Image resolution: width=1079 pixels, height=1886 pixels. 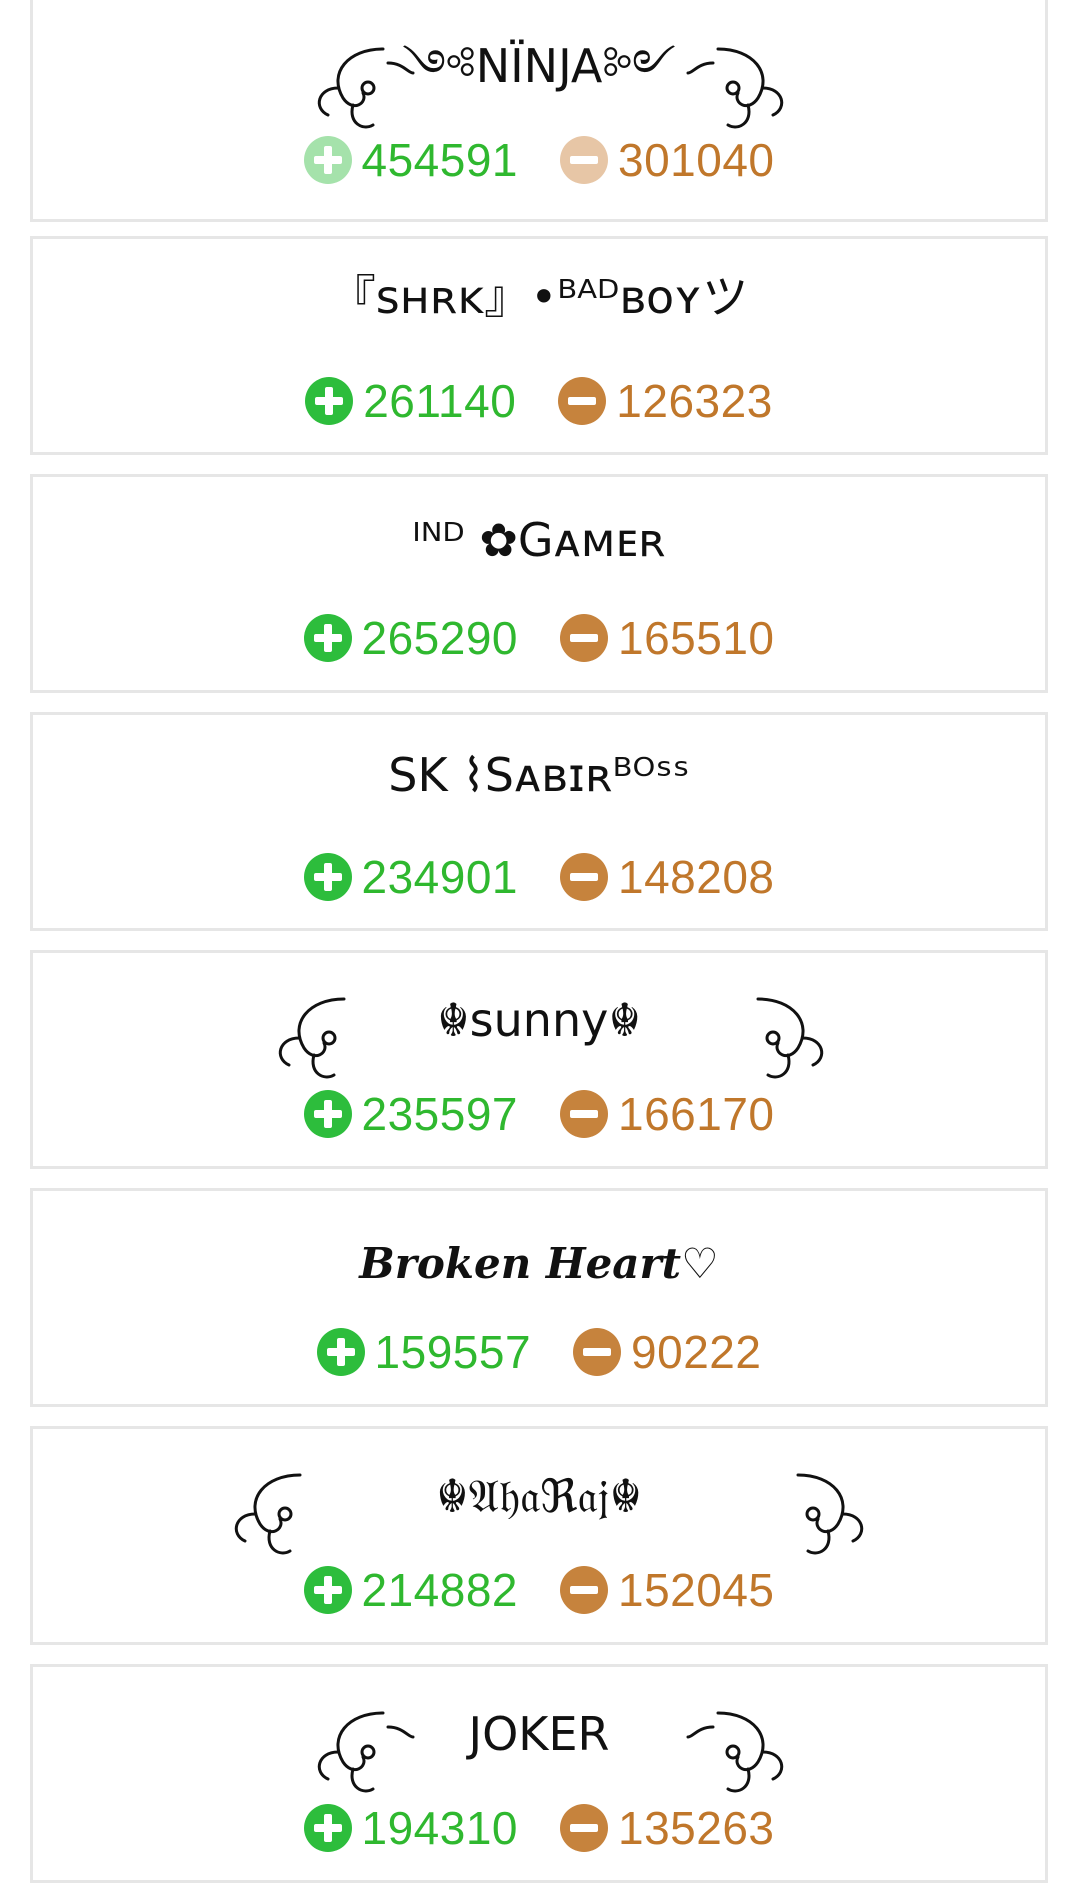 I want to click on upvote-count: 234901, so click(x=439, y=877).